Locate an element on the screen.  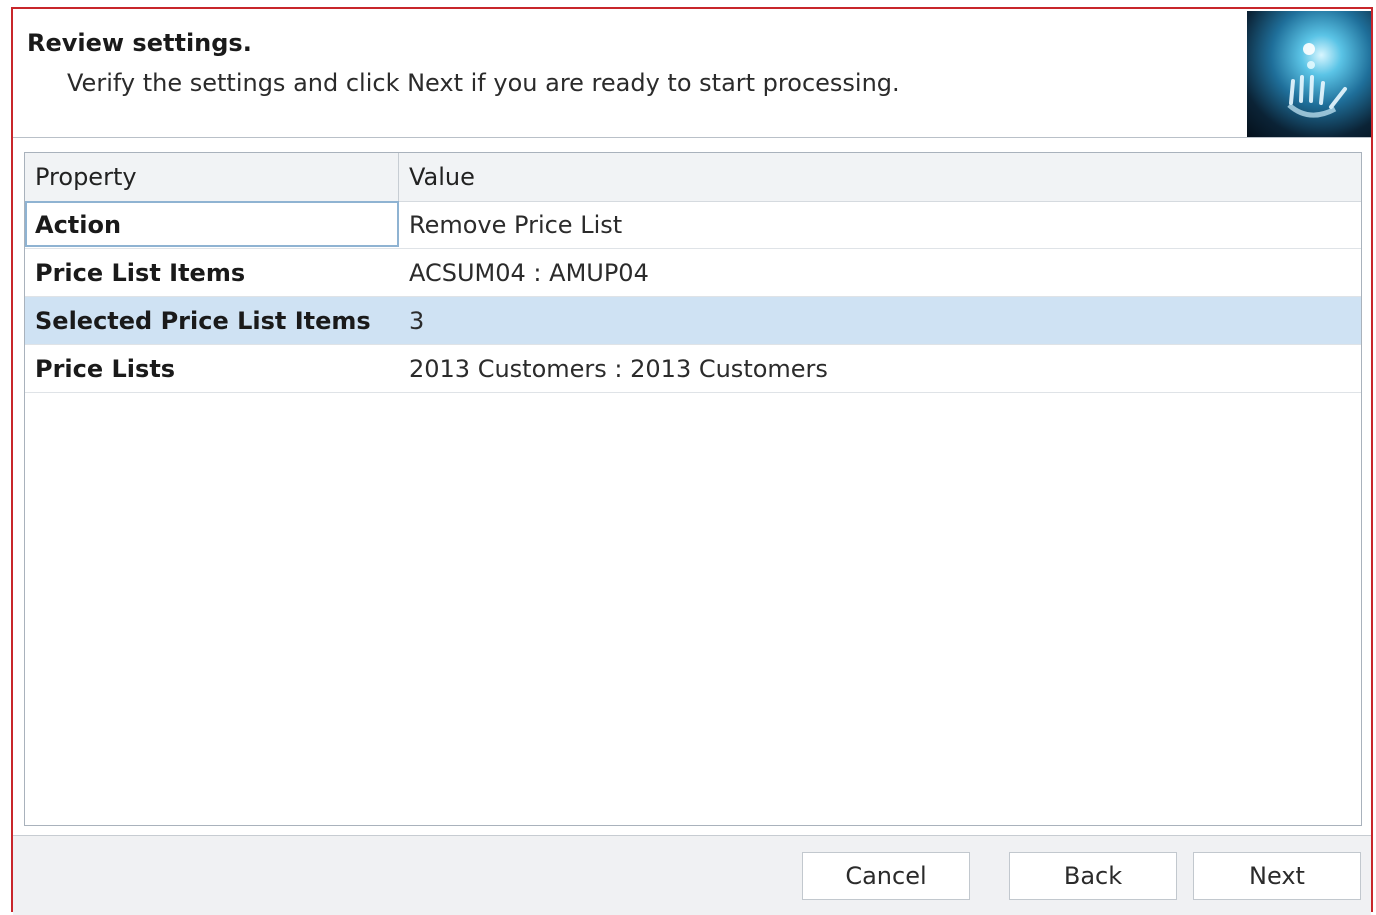
table-row: Price List Items ACSUM04 : AMUP04 is located at coordinates (693, 273).